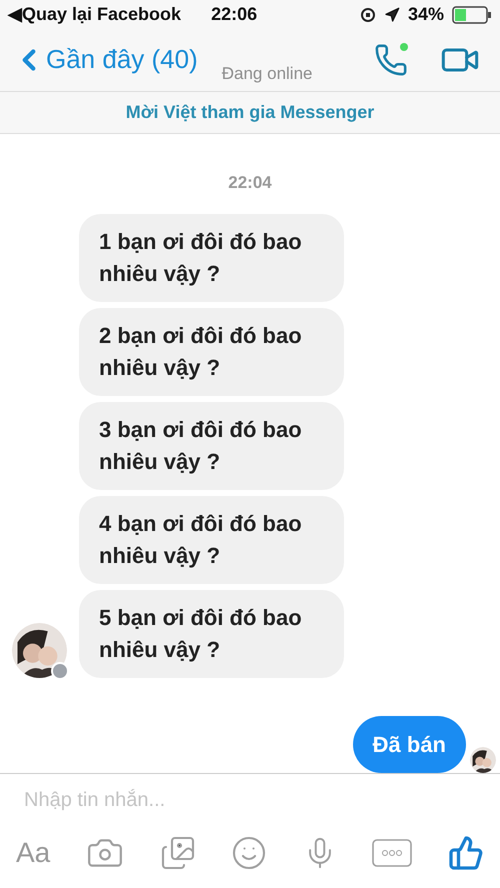 The width and height of the screenshot is (500, 888). What do you see at coordinates (392, 852) in the screenshot?
I see `more-icon` at bounding box center [392, 852].